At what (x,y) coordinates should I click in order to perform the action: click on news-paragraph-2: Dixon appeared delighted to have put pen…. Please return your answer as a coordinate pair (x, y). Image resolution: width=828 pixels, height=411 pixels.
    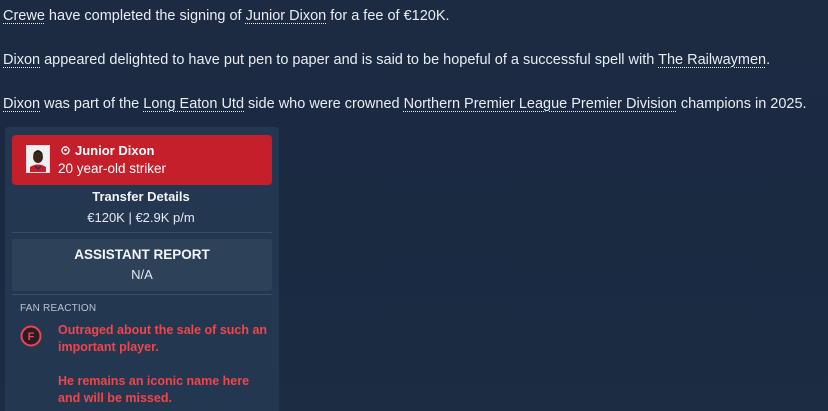
    Looking at the image, I should click on (412, 60).